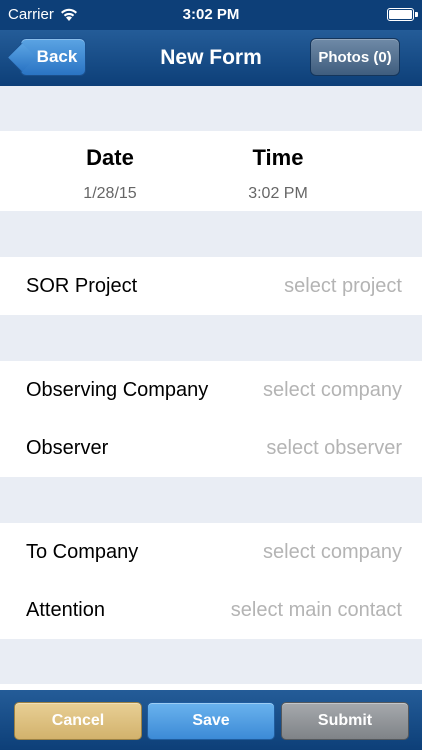 The image size is (422, 750). Describe the element at coordinates (67, 447) in the screenshot. I see `observer-label: Observer` at that location.